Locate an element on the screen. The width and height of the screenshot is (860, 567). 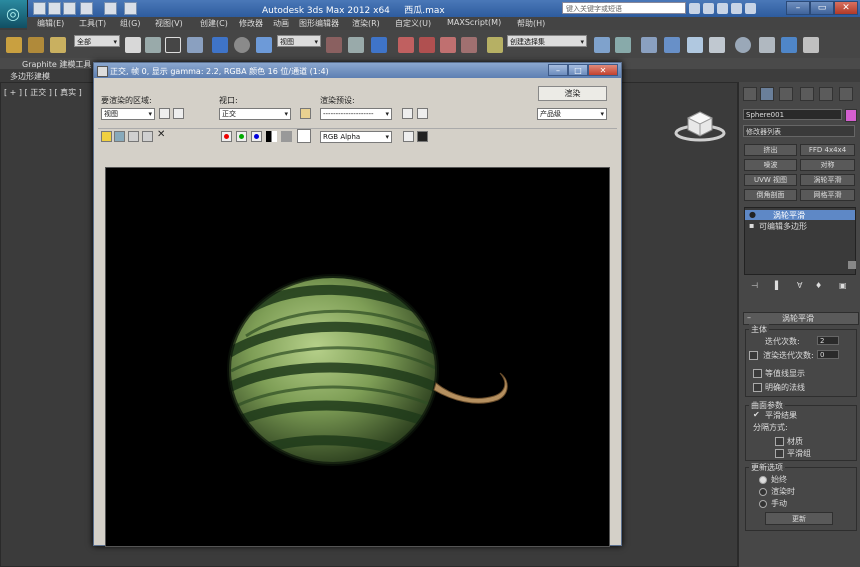
selection-filter-dropdown: 全部 is located at coordinates (97, 41).